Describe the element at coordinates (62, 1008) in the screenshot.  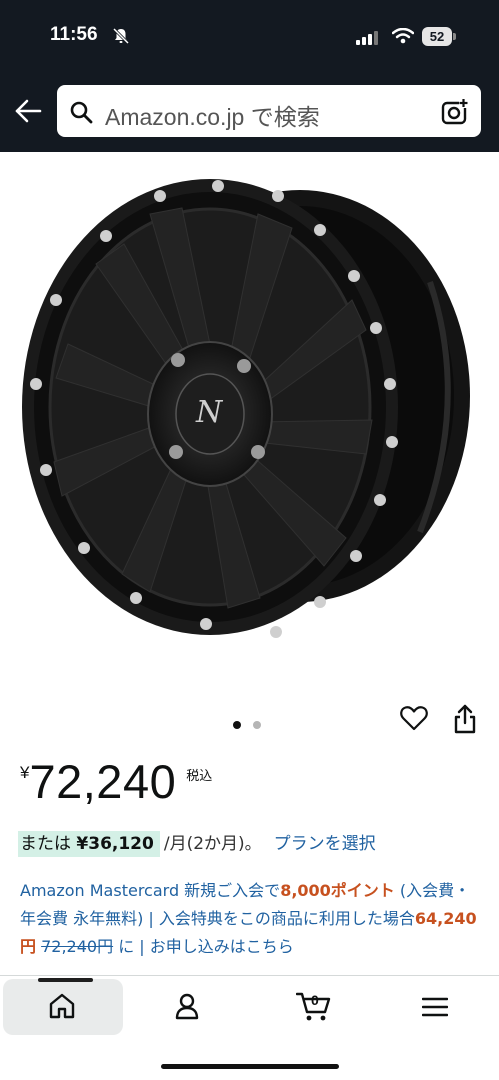
I see `home-icon` at that location.